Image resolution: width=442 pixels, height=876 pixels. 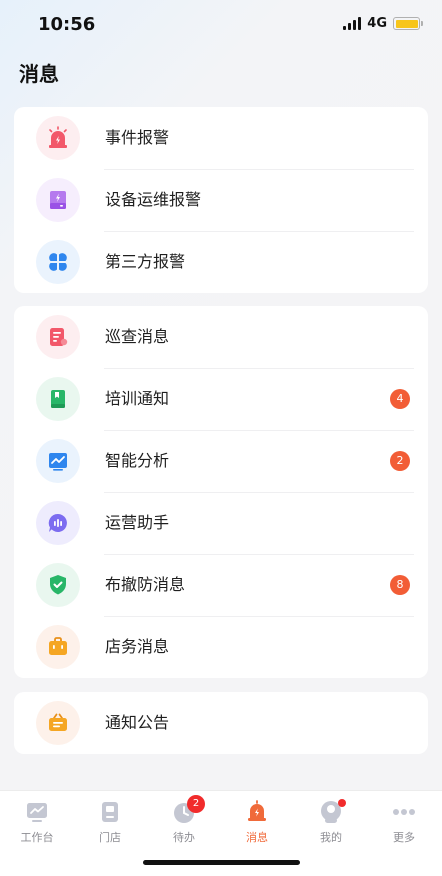 What do you see at coordinates (37, 812) in the screenshot?
I see `workbench-icon` at bounding box center [37, 812].